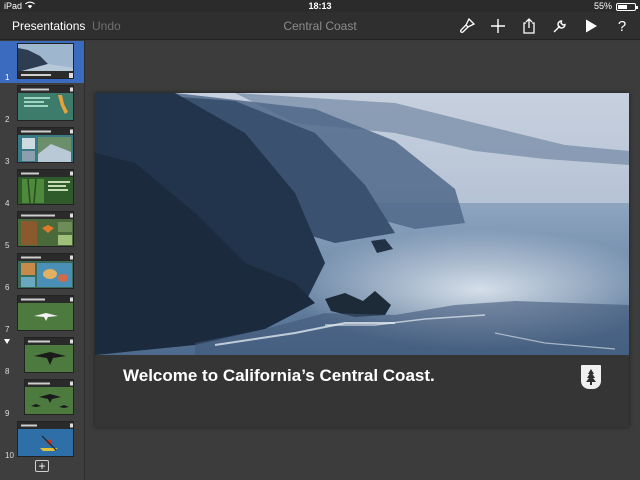  I want to click on slide-number: 6, so click(7, 287).